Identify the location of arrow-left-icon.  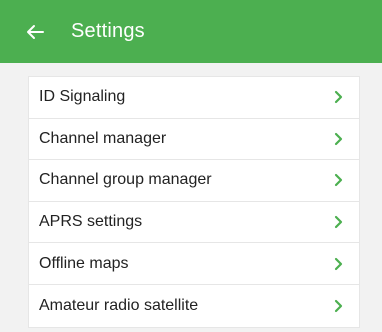
(35, 31).